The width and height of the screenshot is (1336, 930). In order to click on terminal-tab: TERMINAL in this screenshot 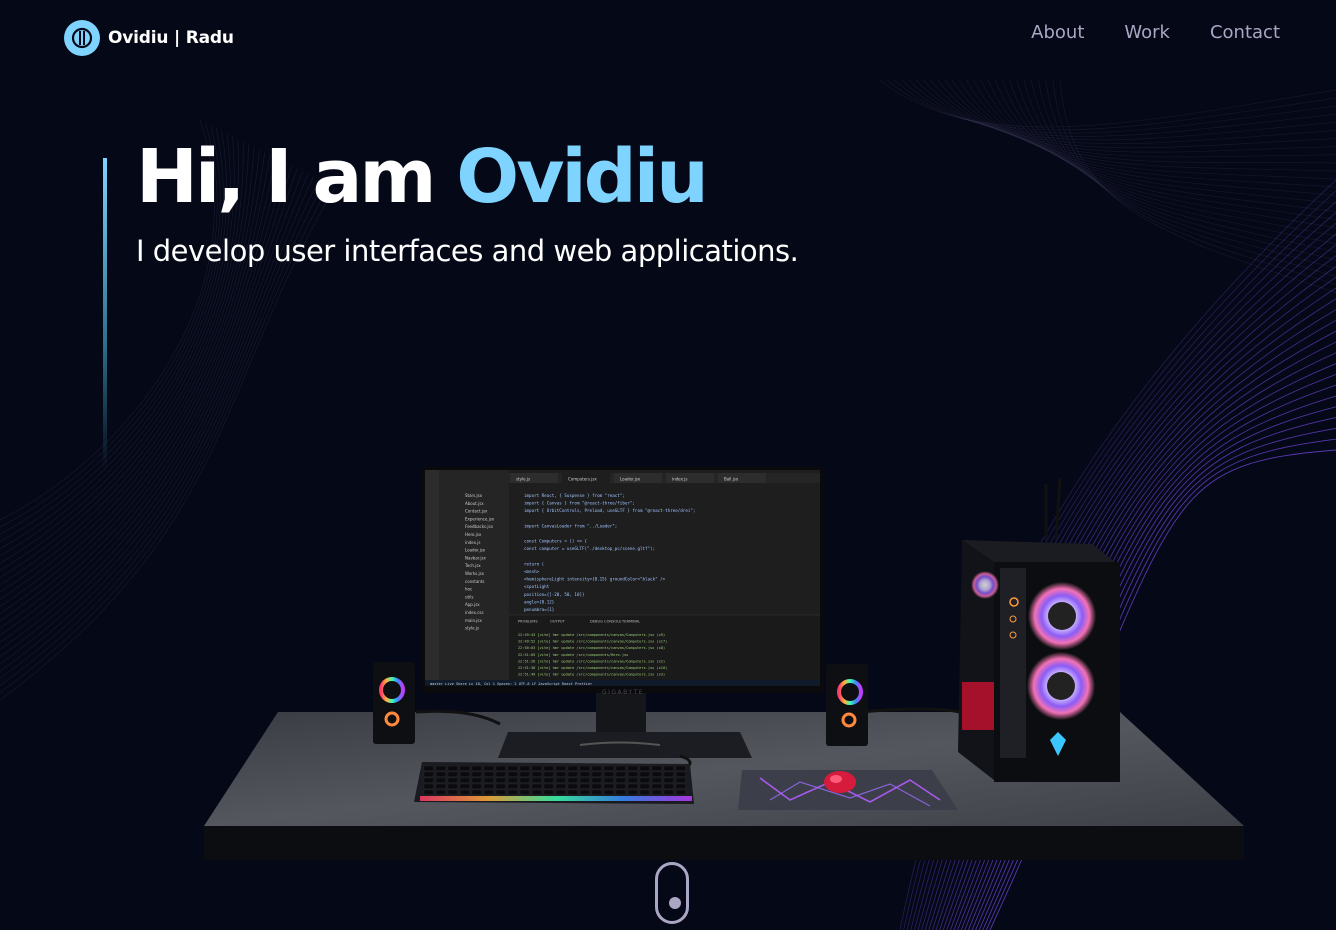, I will do `click(630, 622)`.